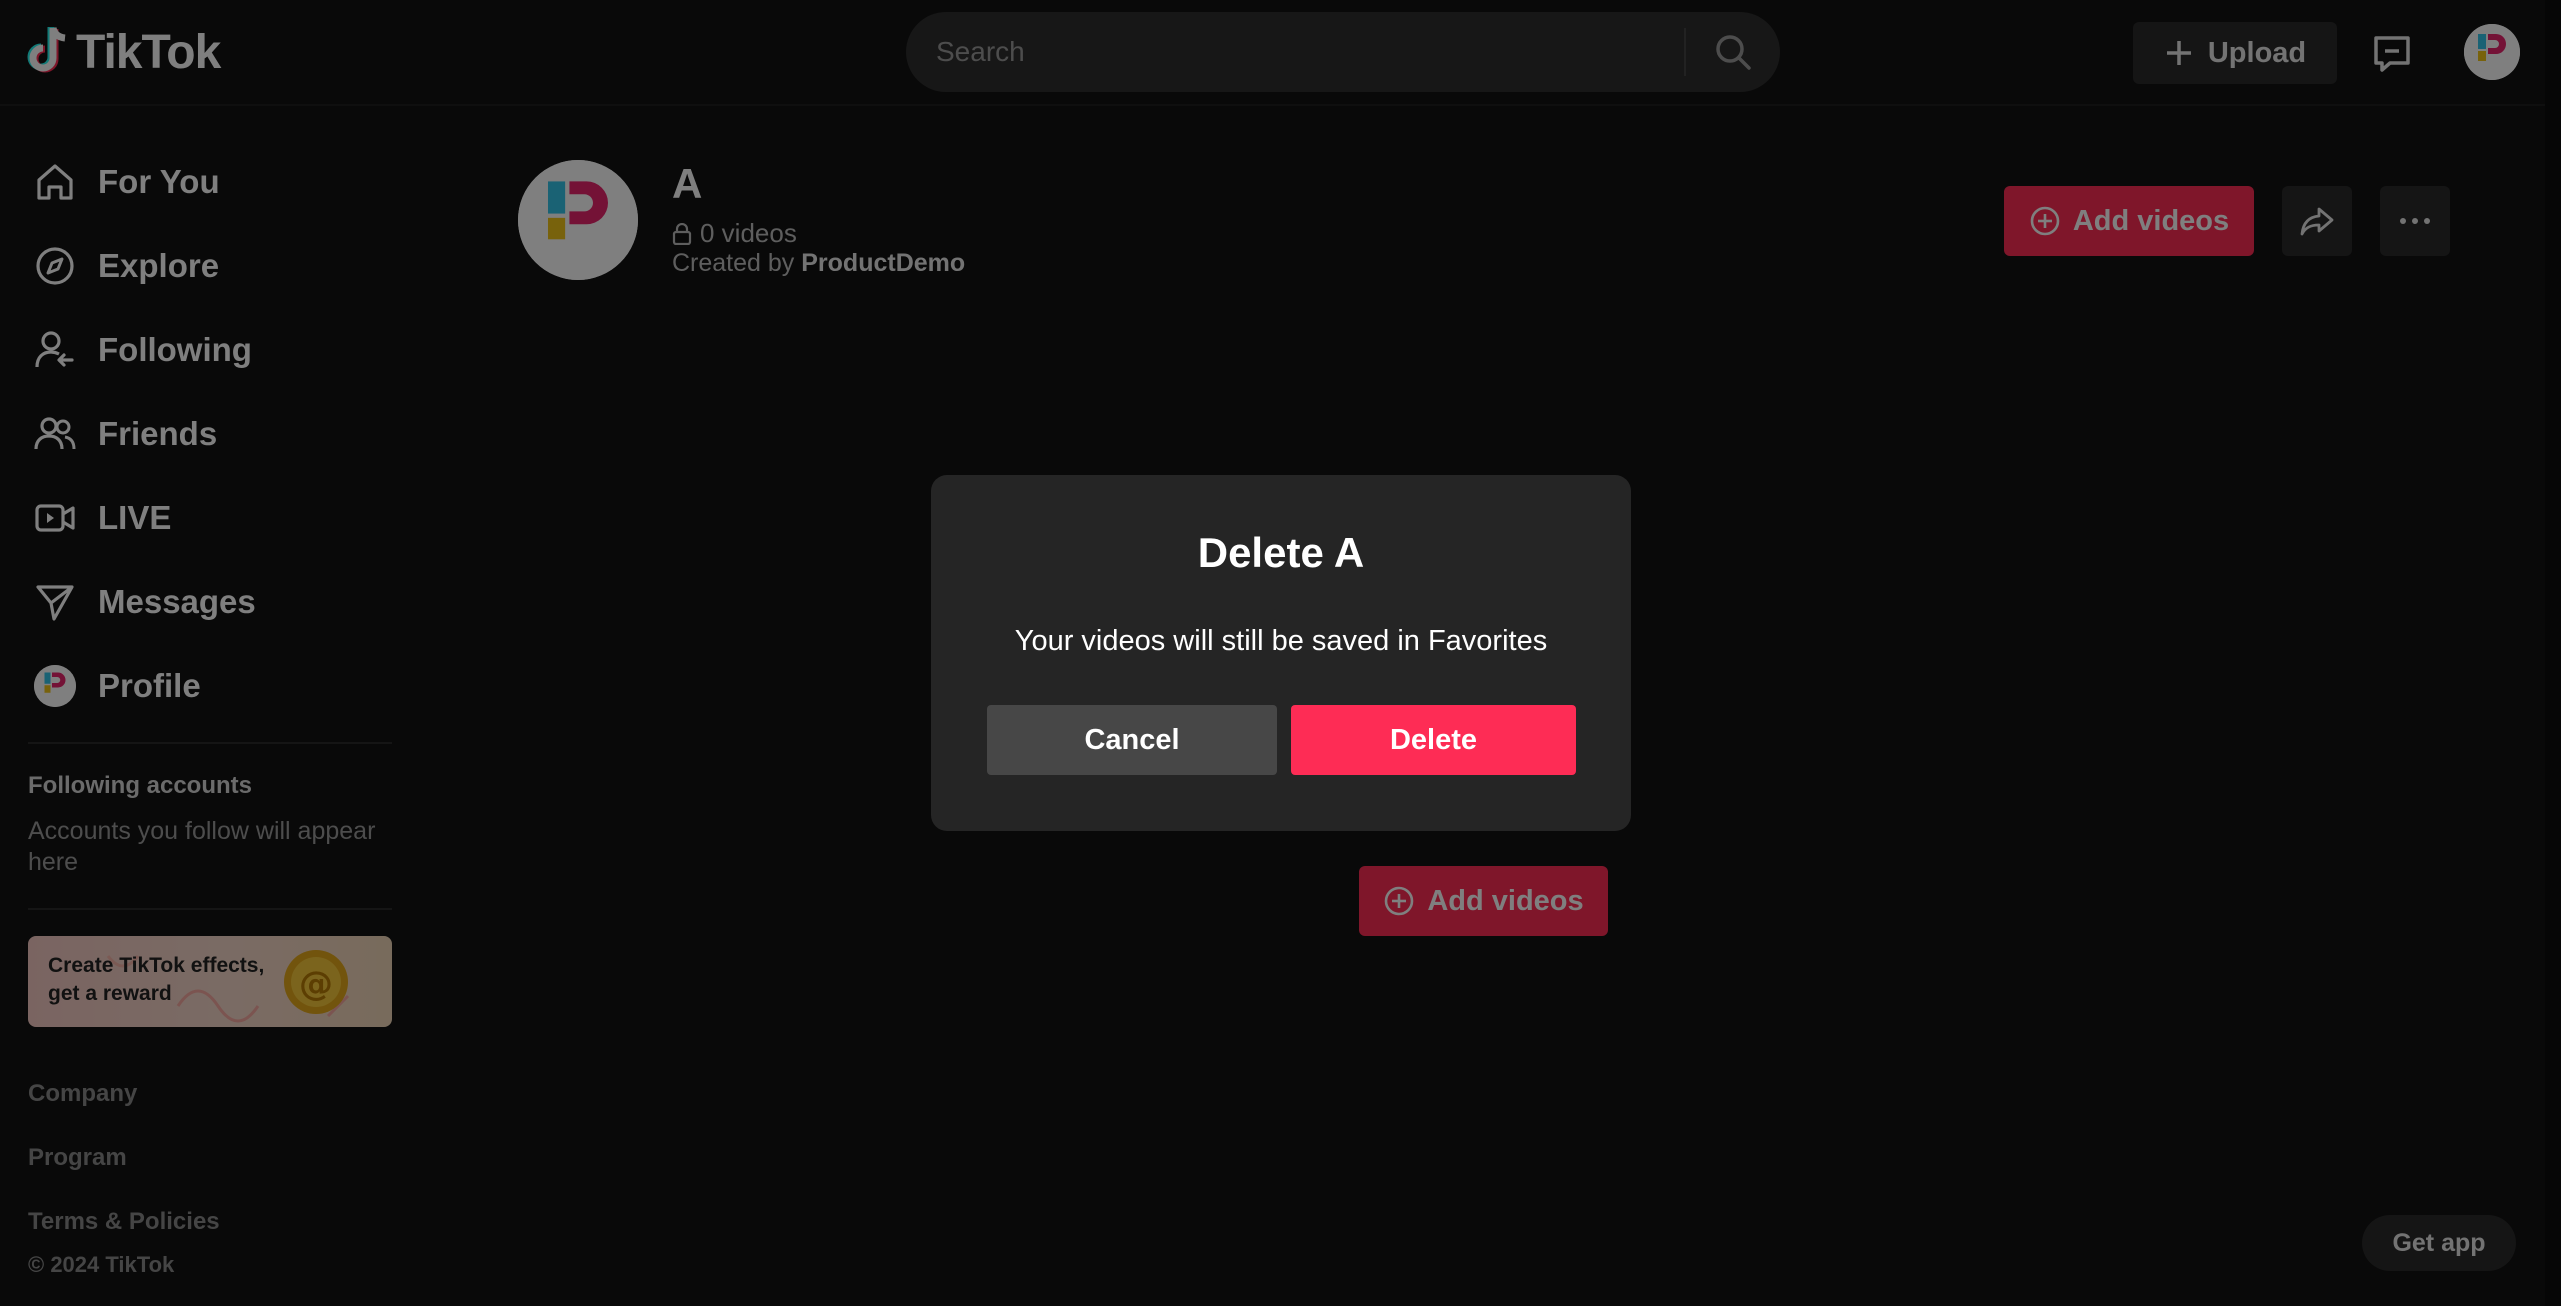 Image resolution: width=2561 pixels, height=1306 pixels. What do you see at coordinates (1281, 552) in the screenshot?
I see `dialog-title: Delete A` at bounding box center [1281, 552].